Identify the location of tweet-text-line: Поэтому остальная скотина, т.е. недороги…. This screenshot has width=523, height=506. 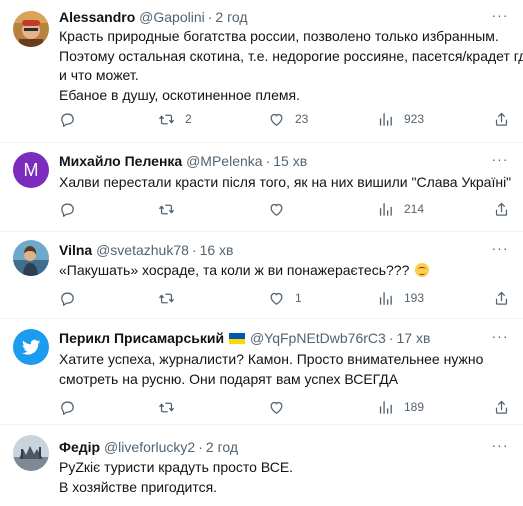
(291, 55).